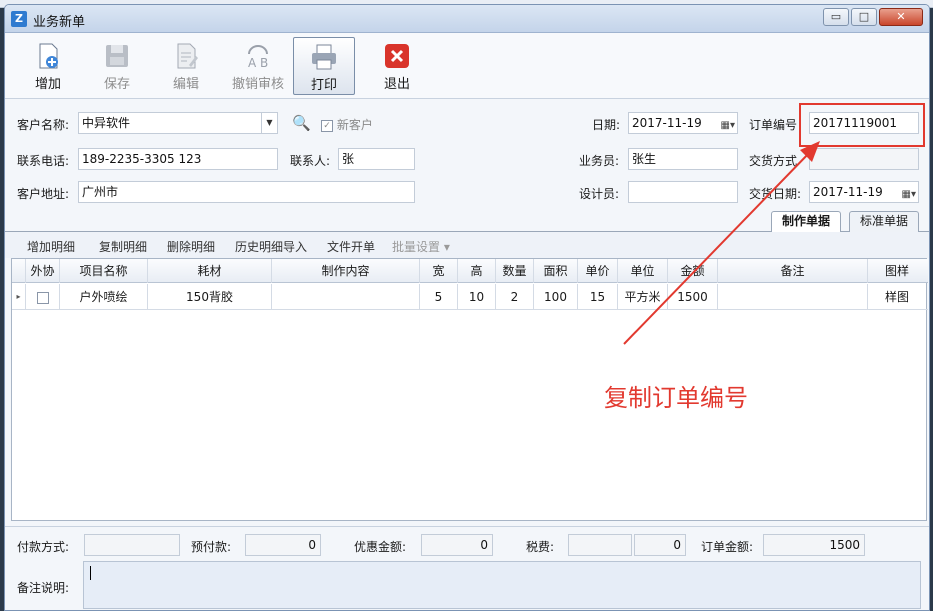 This screenshot has height=611, width=933. Describe the element at coordinates (271, 246) in the screenshot. I see `import-history-detail-button: 历史明细导入` at that location.